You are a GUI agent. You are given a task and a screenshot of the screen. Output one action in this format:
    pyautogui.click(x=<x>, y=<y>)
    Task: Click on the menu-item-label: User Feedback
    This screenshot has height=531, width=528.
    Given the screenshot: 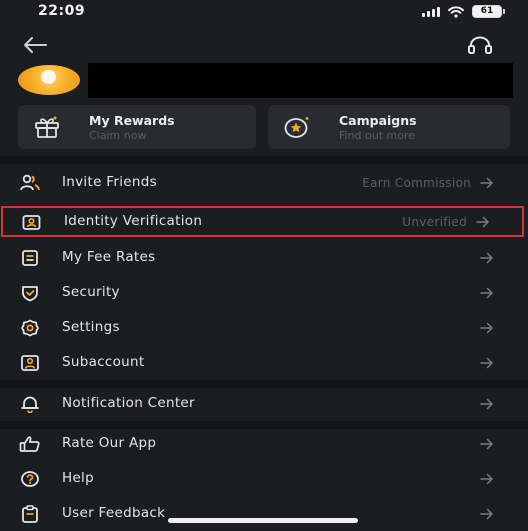 What is the action you would take?
    pyautogui.click(x=114, y=513)
    